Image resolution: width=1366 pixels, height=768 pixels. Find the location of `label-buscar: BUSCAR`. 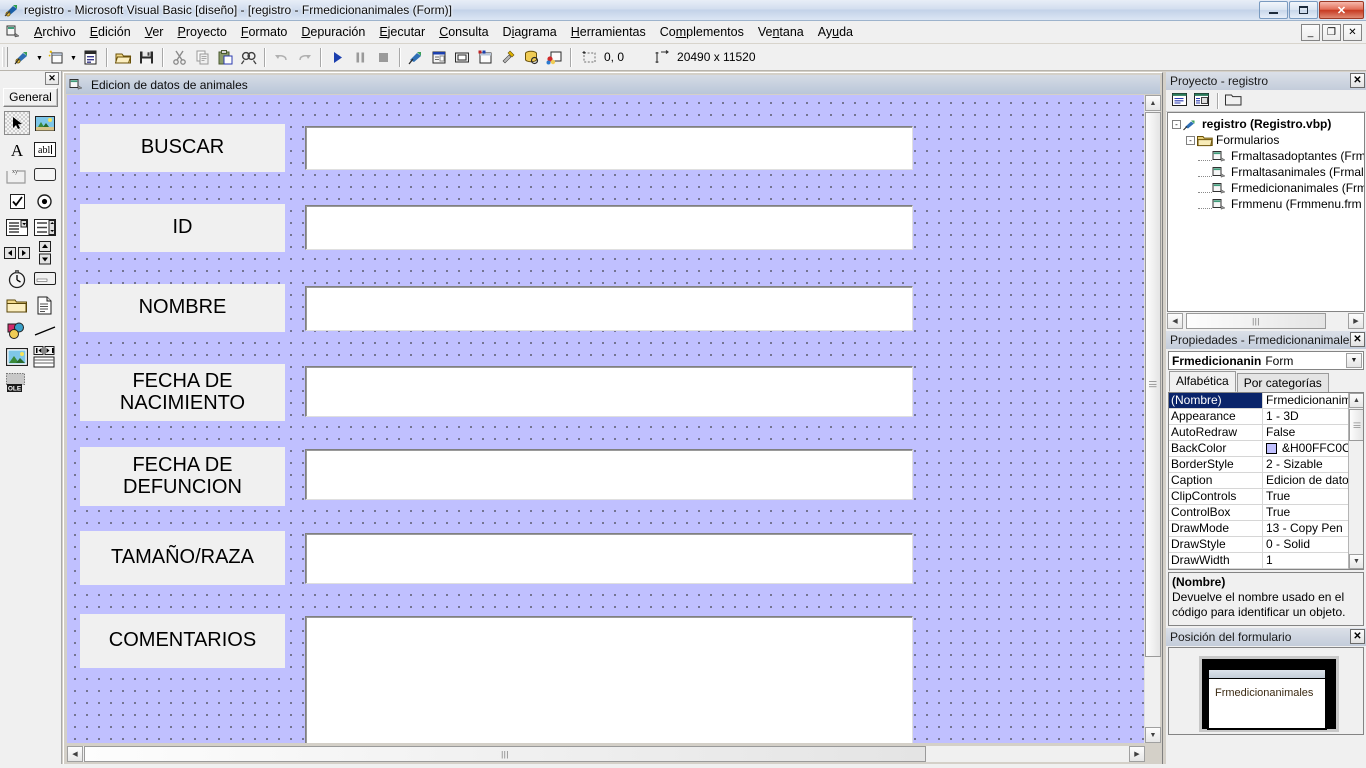

label-buscar: BUSCAR is located at coordinates (182, 148).